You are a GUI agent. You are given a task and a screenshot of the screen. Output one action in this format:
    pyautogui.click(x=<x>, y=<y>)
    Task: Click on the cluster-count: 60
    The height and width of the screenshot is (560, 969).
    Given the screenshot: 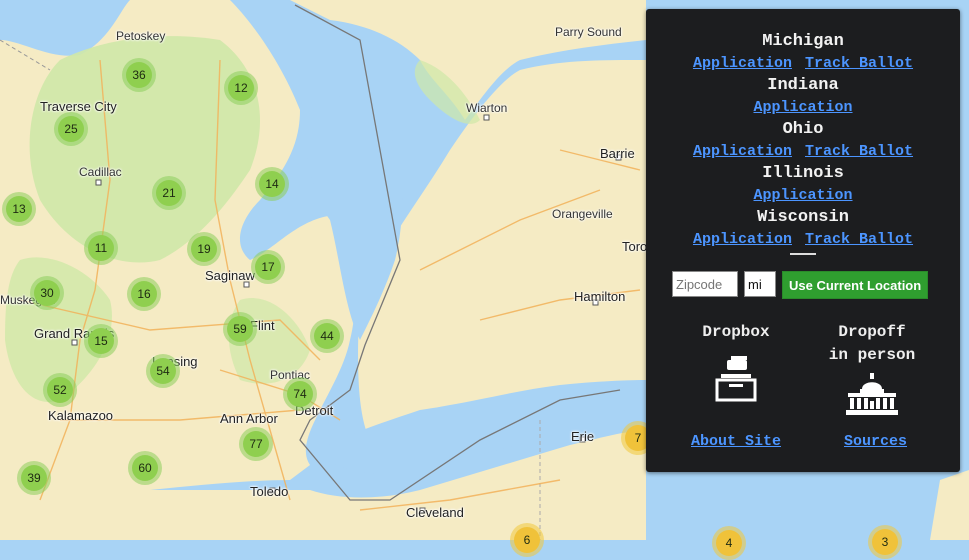 What is the action you would take?
    pyautogui.click(x=145, y=468)
    